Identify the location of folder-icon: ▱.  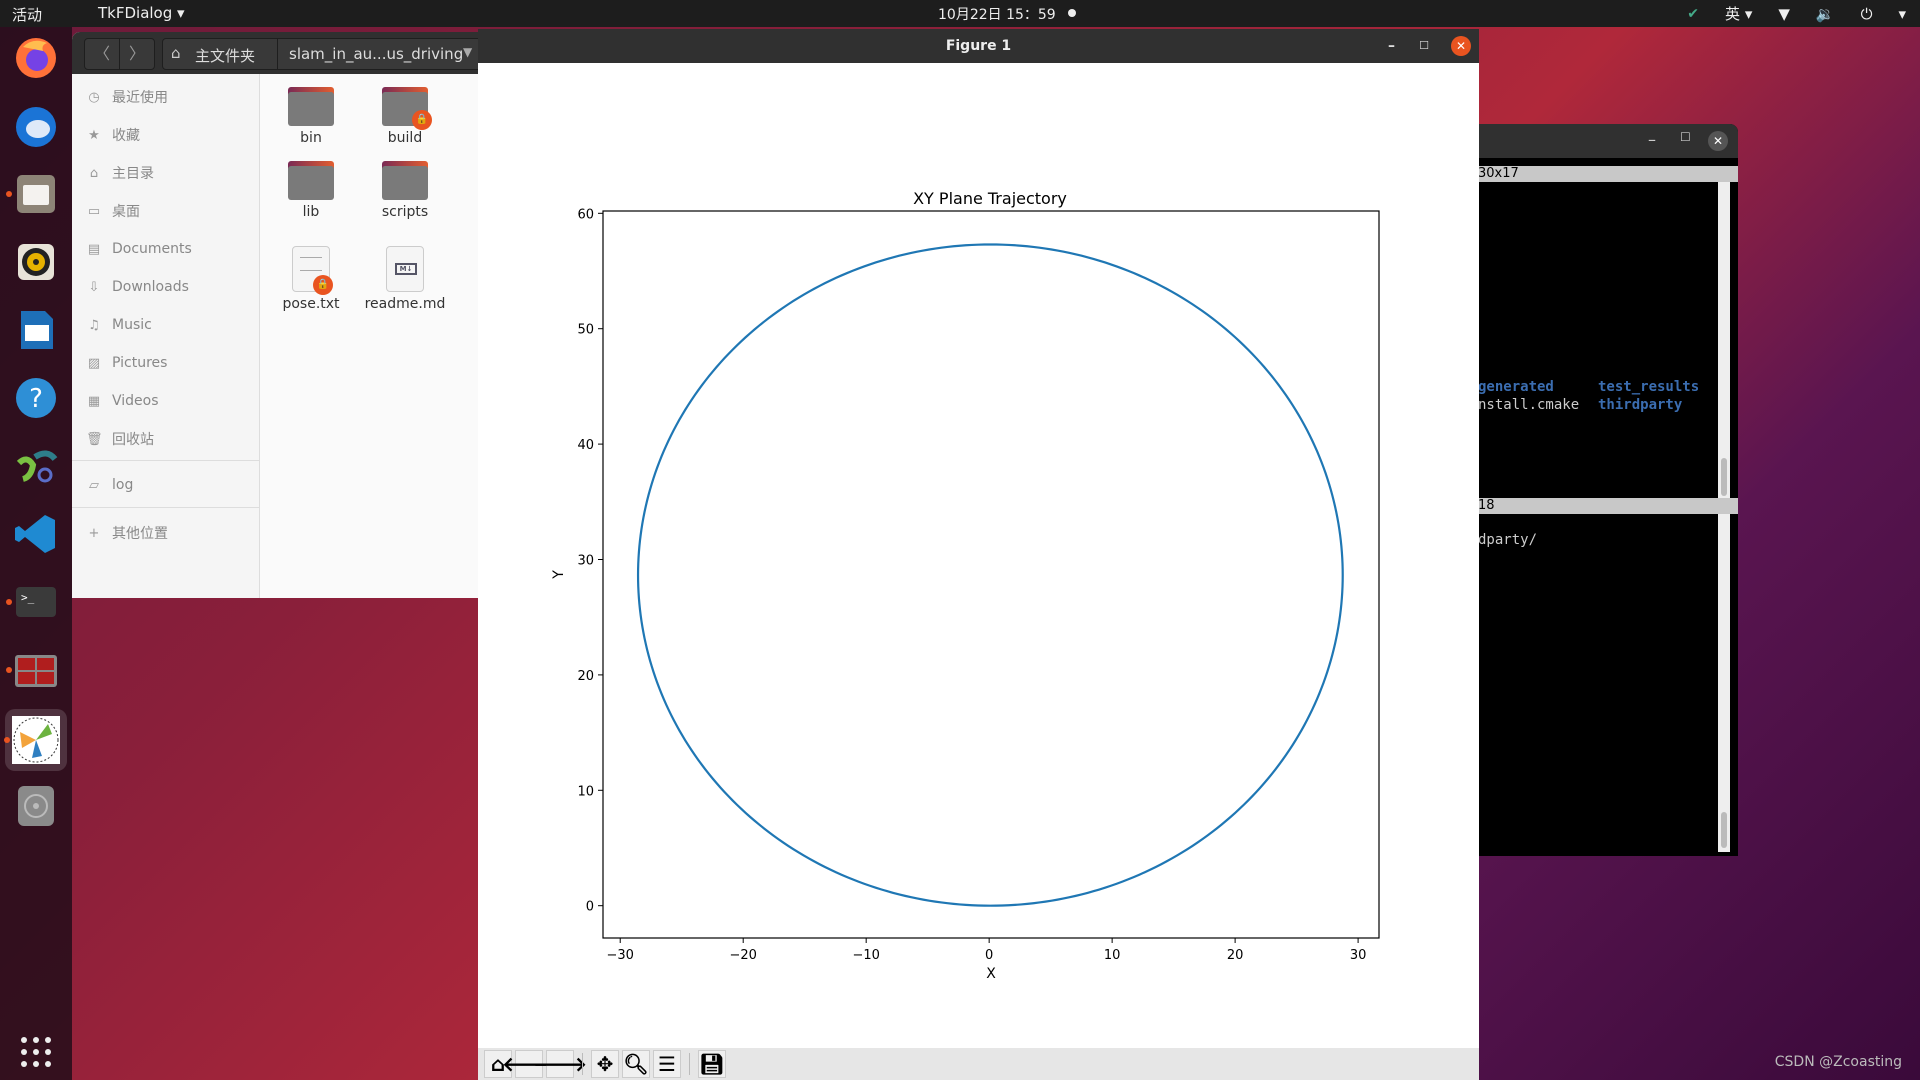
(94, 485).